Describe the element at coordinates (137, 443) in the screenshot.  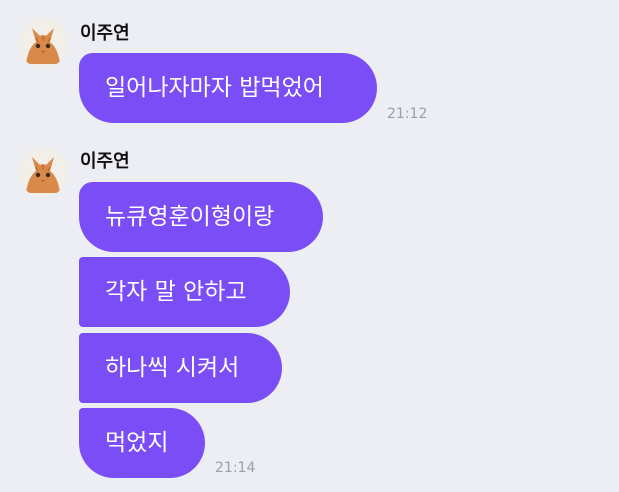
I see `message-text: 먹었지` at that location.